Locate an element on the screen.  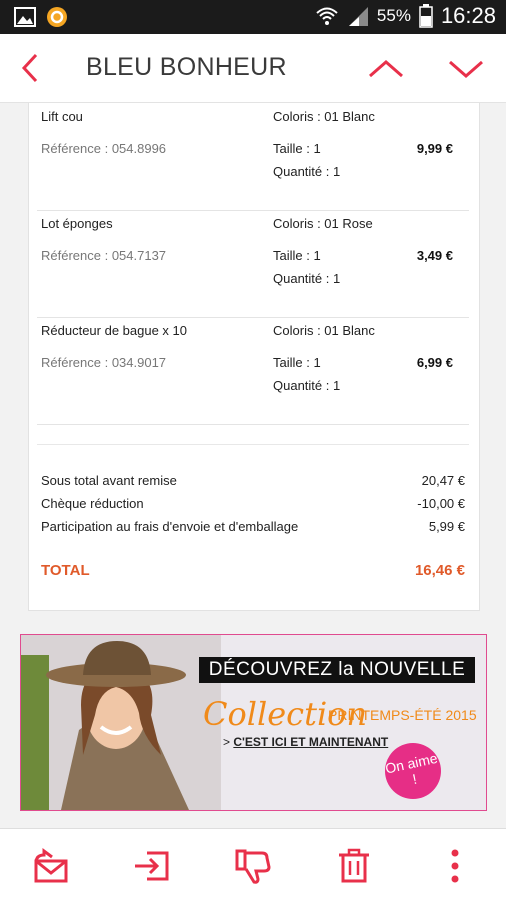
signal-icon is located at coordinates (358, 16).